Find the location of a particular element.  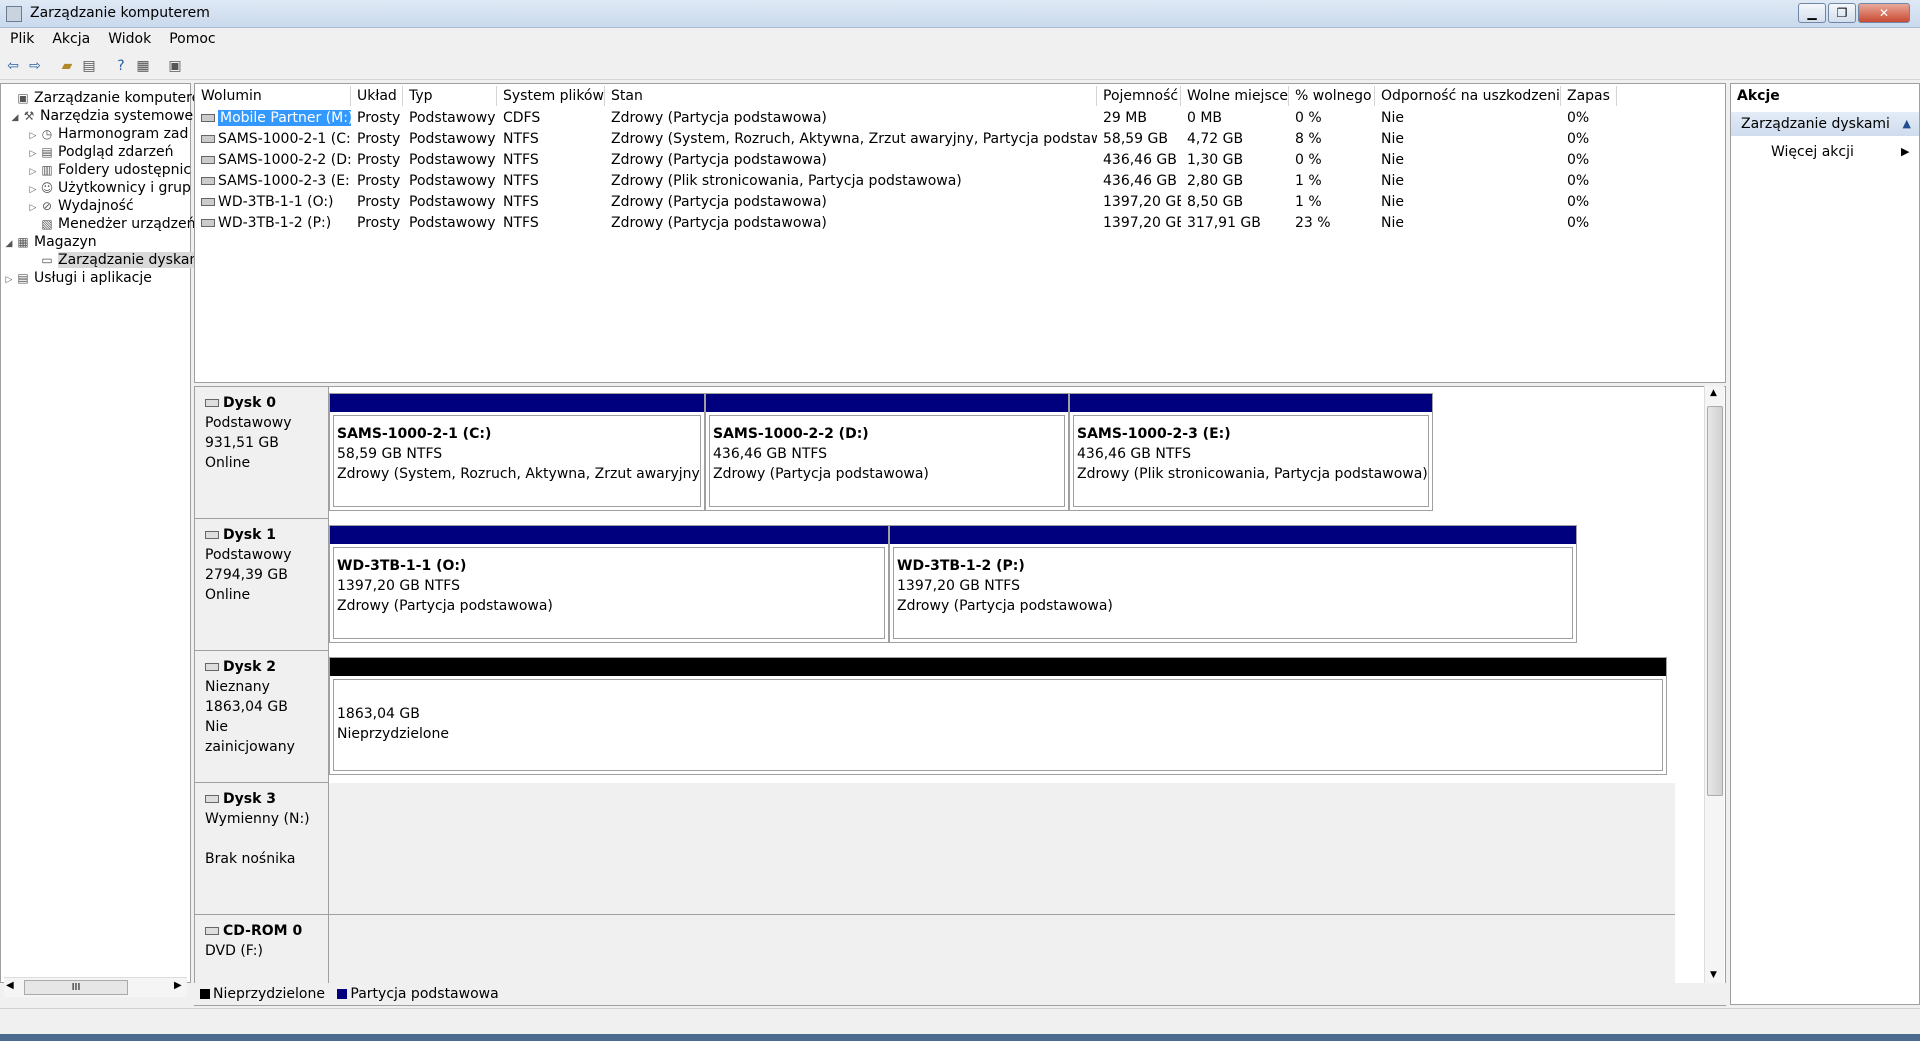

shared-folder-icon: ▥ is located at coordinates (47, 170).